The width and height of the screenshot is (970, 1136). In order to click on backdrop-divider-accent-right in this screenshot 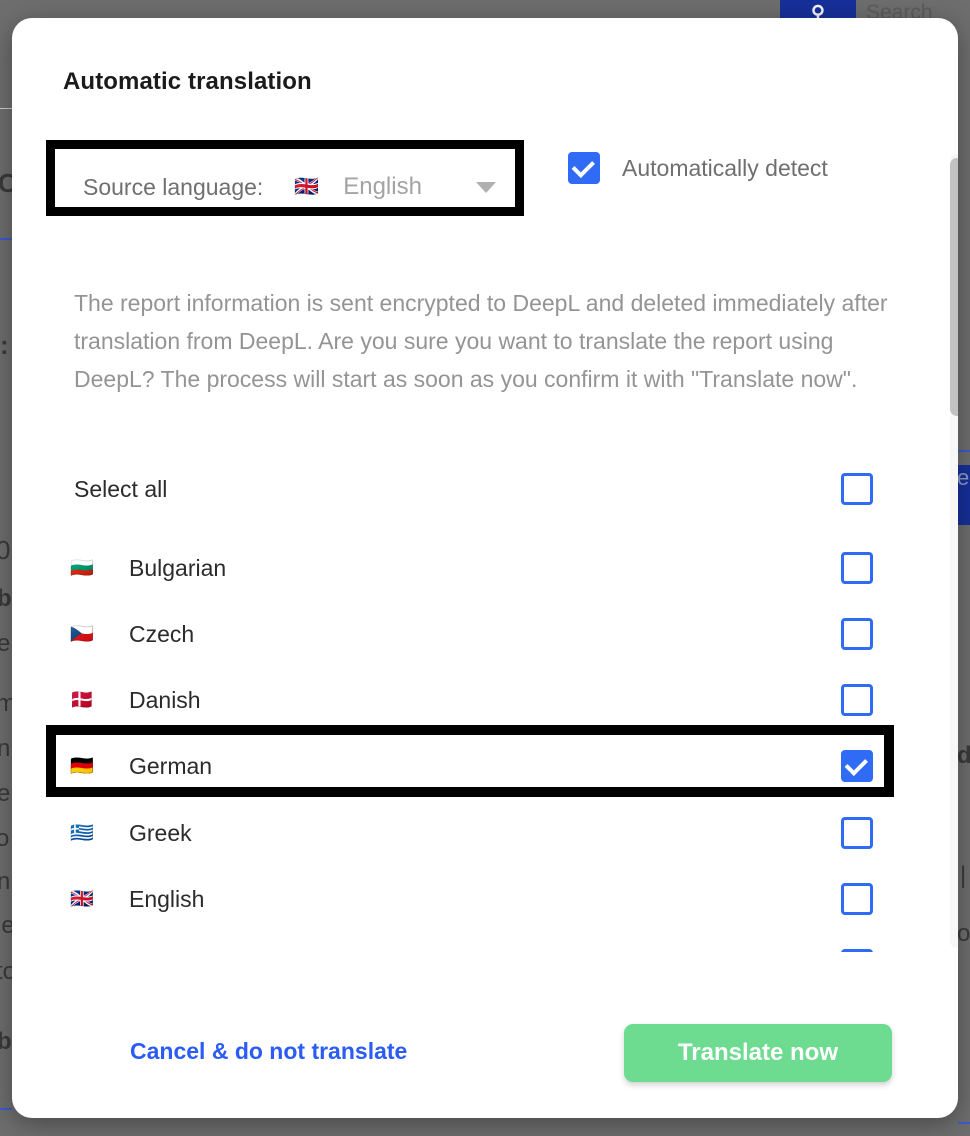, I will do `click(964, 451)`.